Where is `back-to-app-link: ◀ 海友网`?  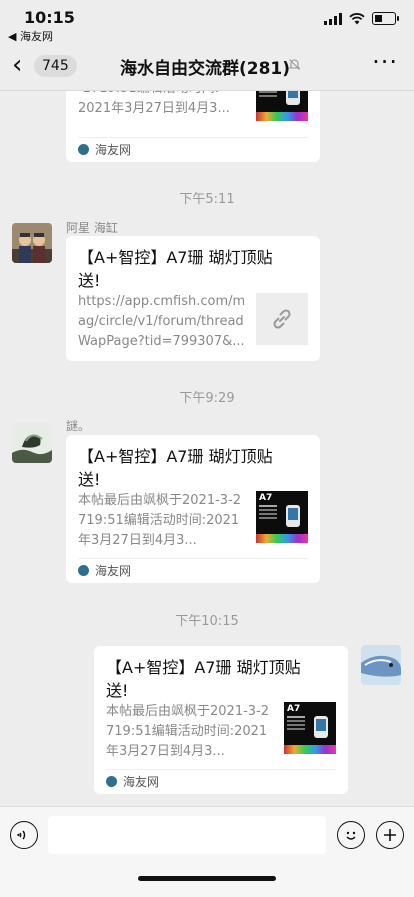
back-to-app-link: ◀ 海友网 is located at coordinates (30, 36).